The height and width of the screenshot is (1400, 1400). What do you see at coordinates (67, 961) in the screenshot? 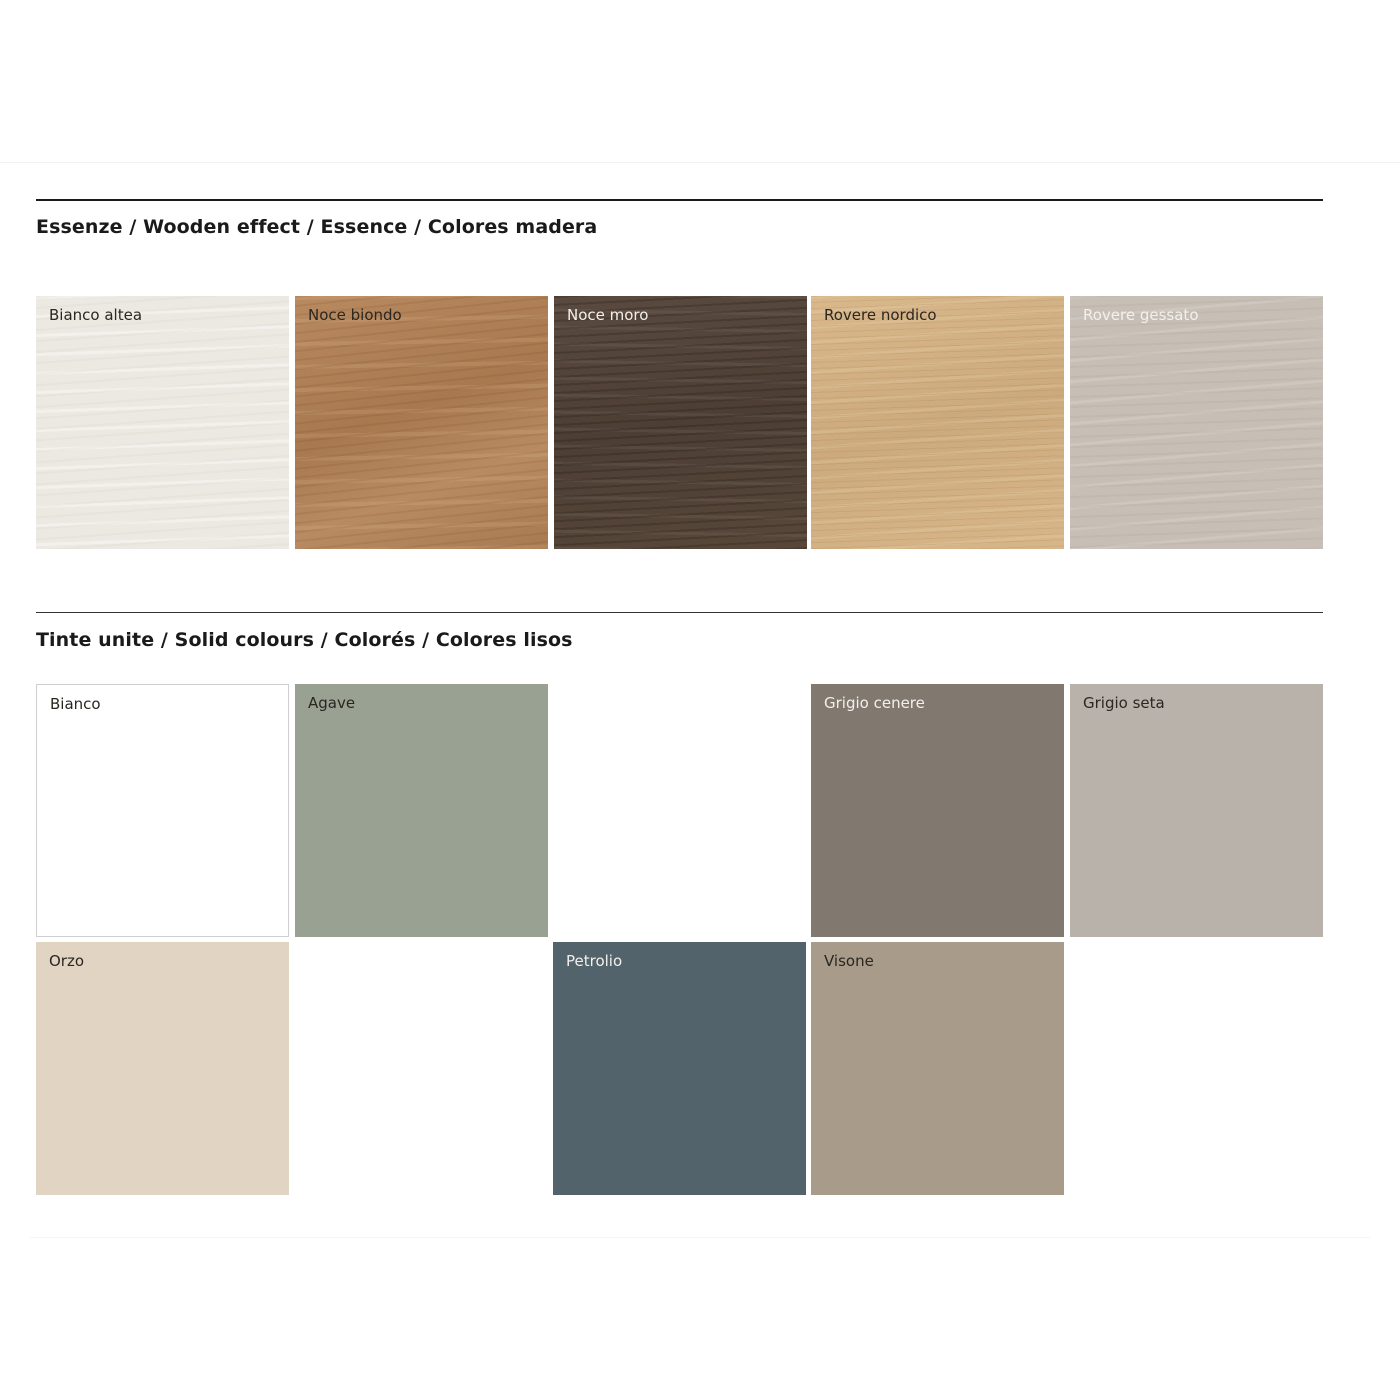
I see `swatch-label: Orzo` at bounding box center [67, 961].